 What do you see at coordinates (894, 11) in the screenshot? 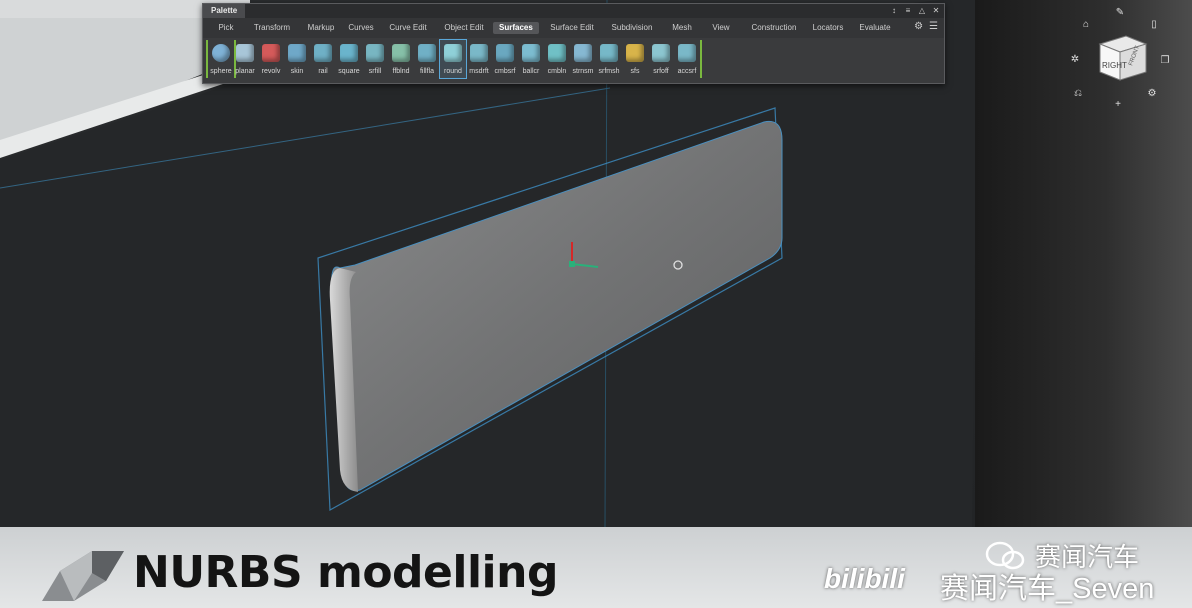
I see `resize-icon: ↕` at bounding box center [894, 11].